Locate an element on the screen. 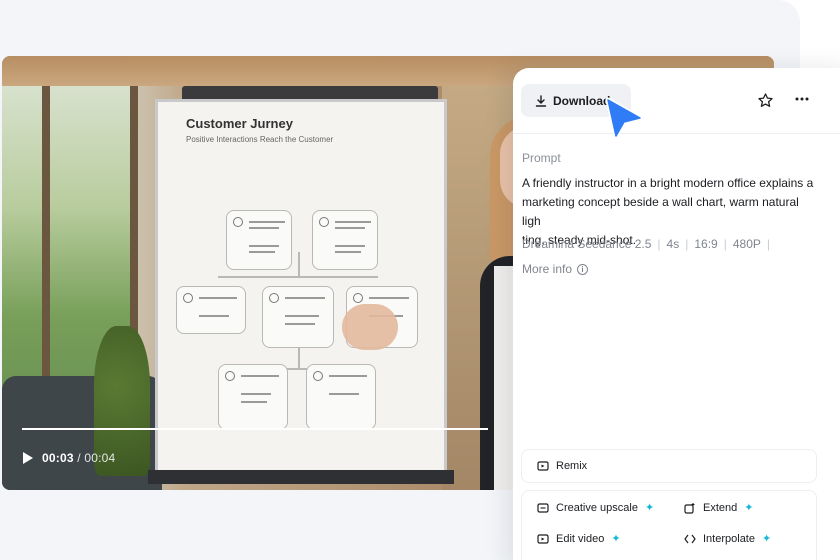 This screenshot has width=840, height=560. model-name: Dreamina Seedance 2.5 is located at coordinates (587, 244).